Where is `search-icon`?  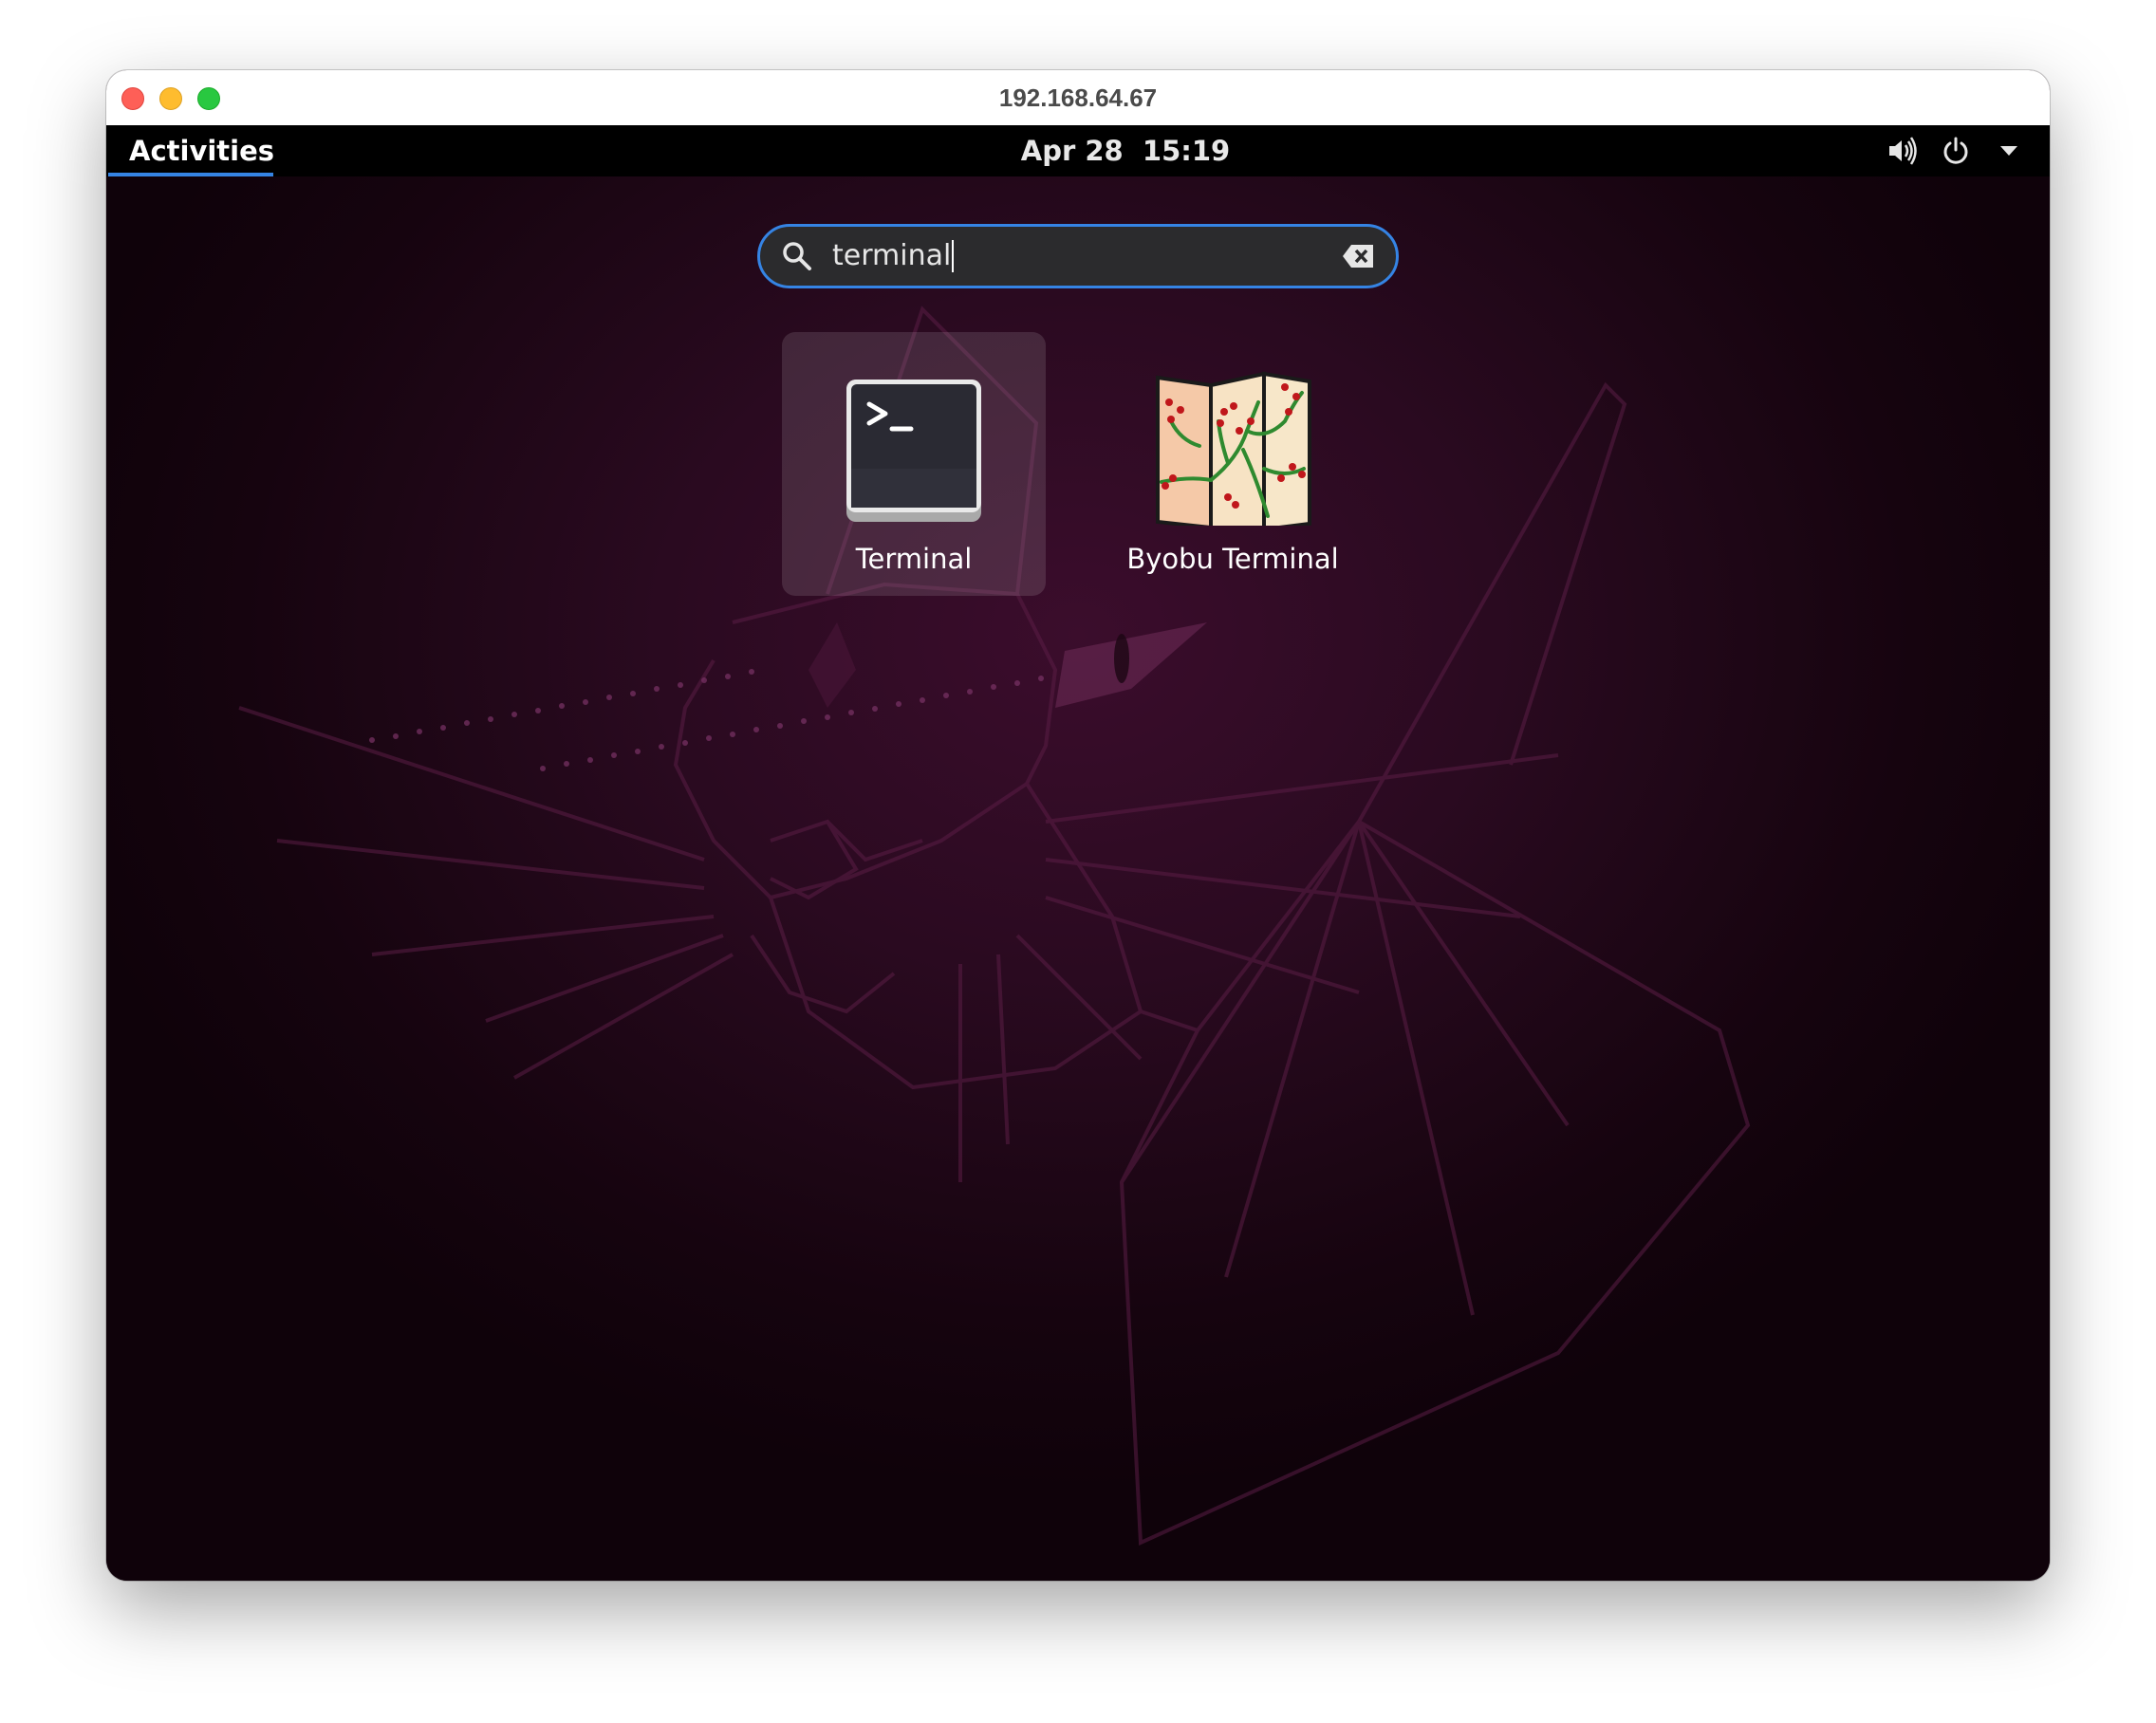
search-icon is located at coordinates (797, 256).